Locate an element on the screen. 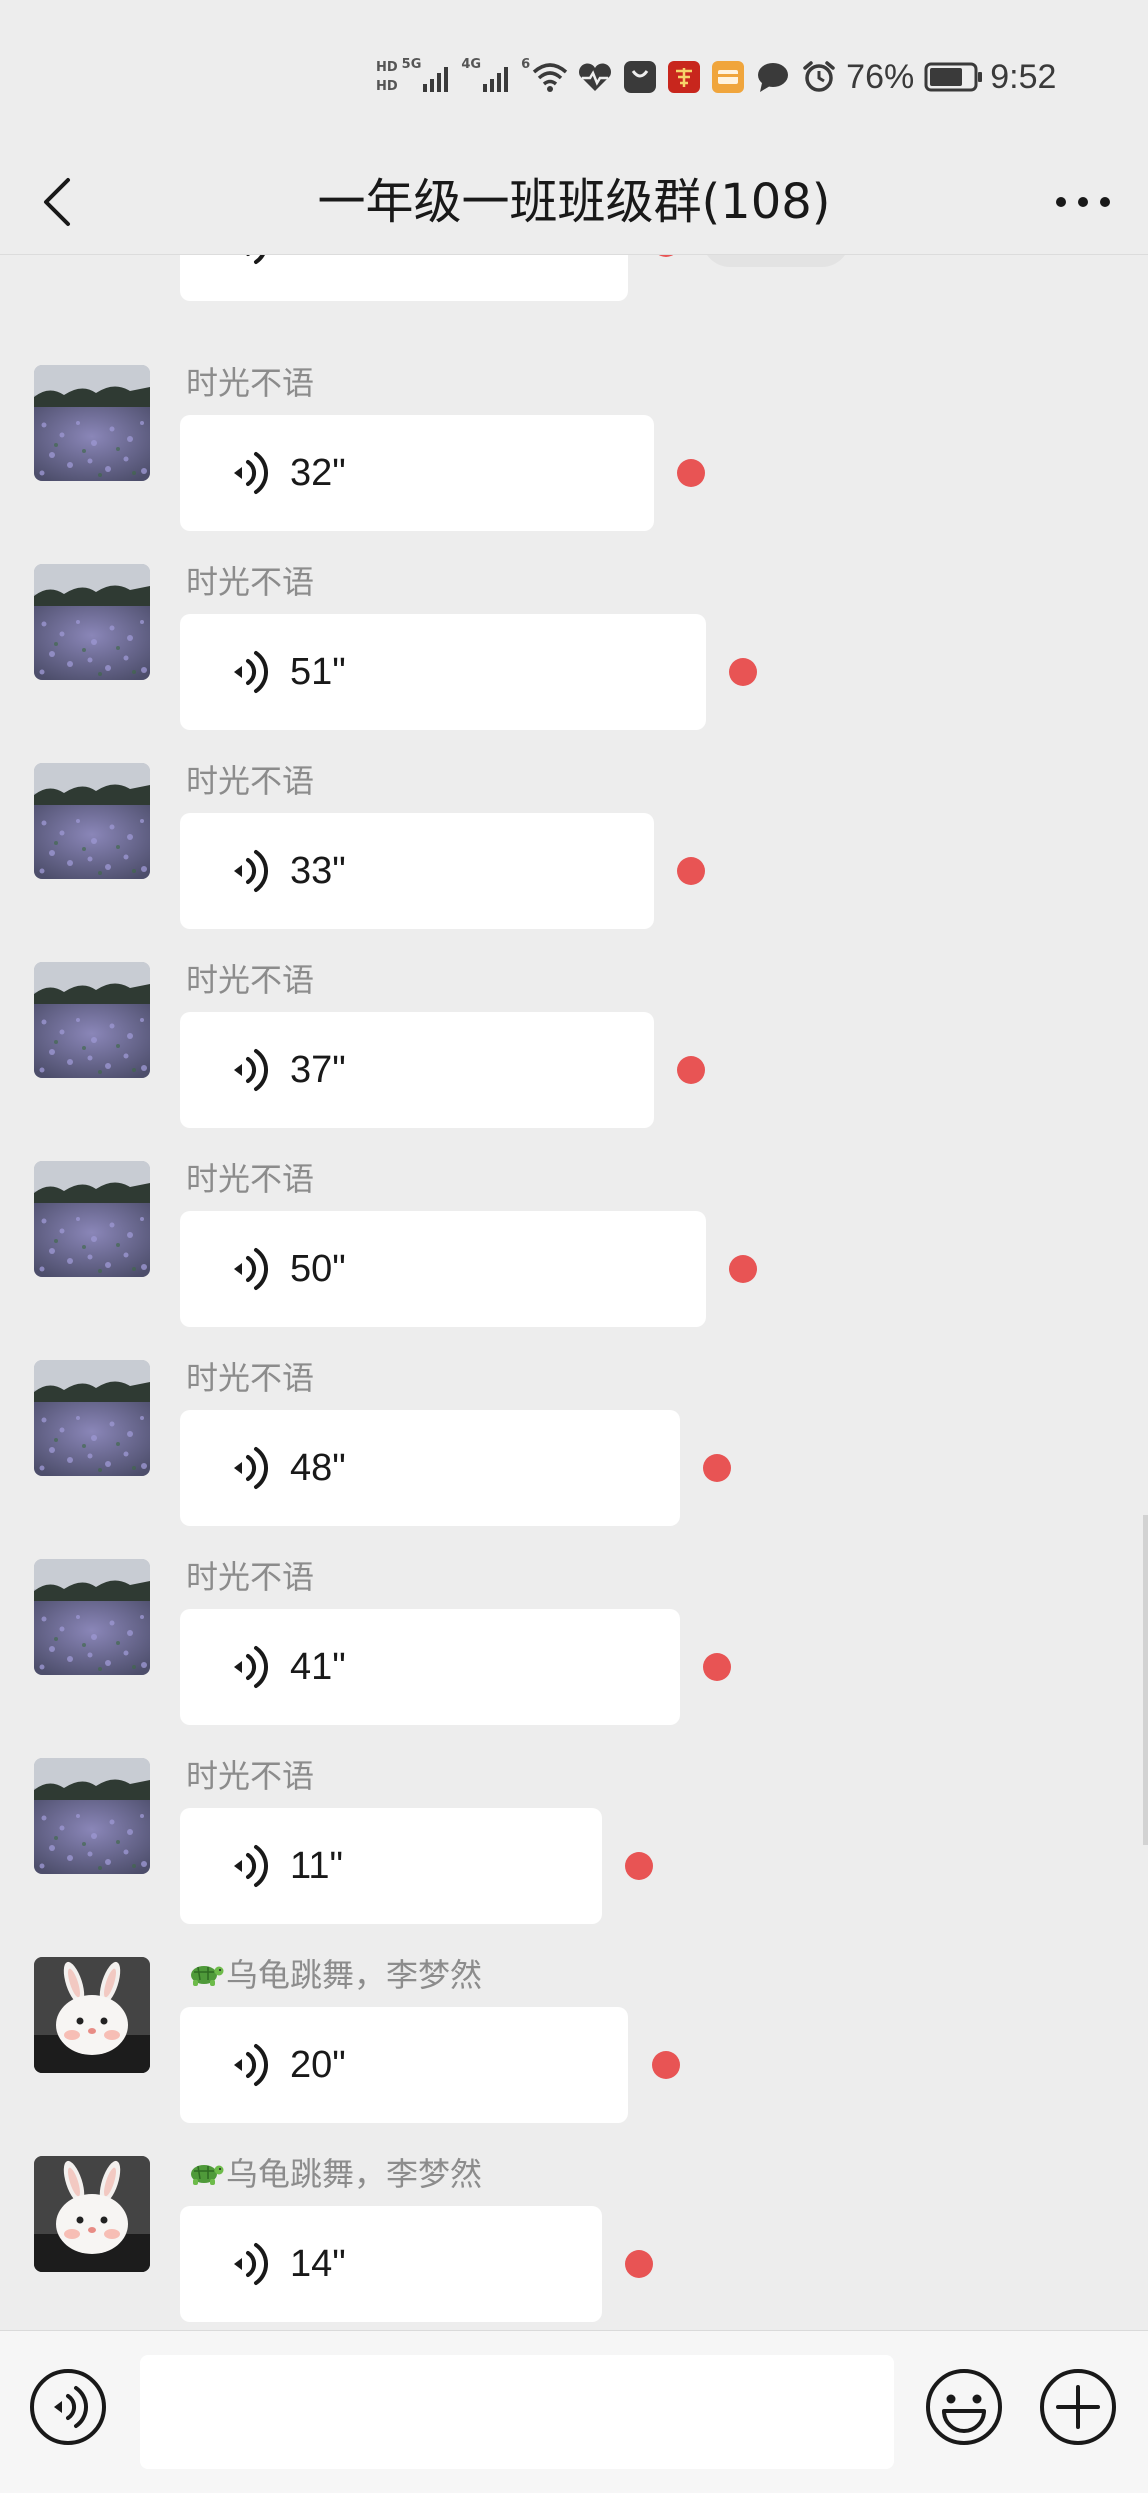  voice-message: 时光不语 51" is located at coordinates (574, 663).